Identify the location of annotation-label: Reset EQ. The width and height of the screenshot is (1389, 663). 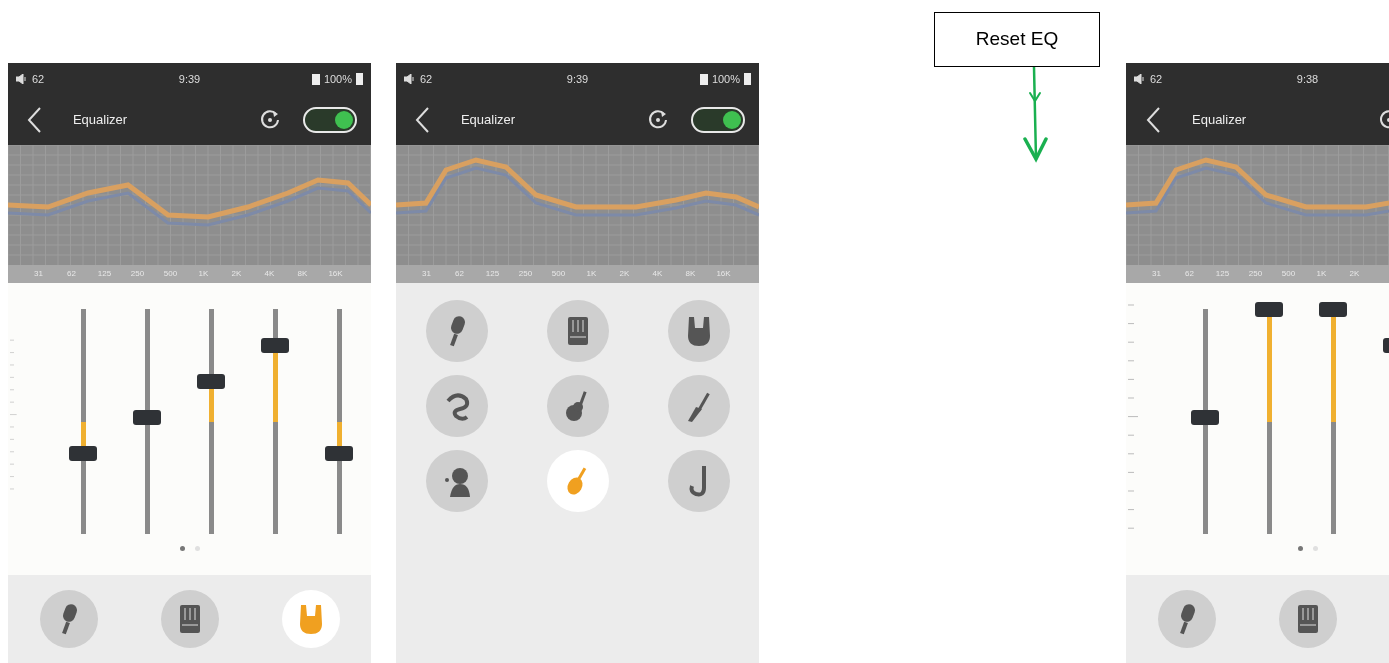
(1017, 39).